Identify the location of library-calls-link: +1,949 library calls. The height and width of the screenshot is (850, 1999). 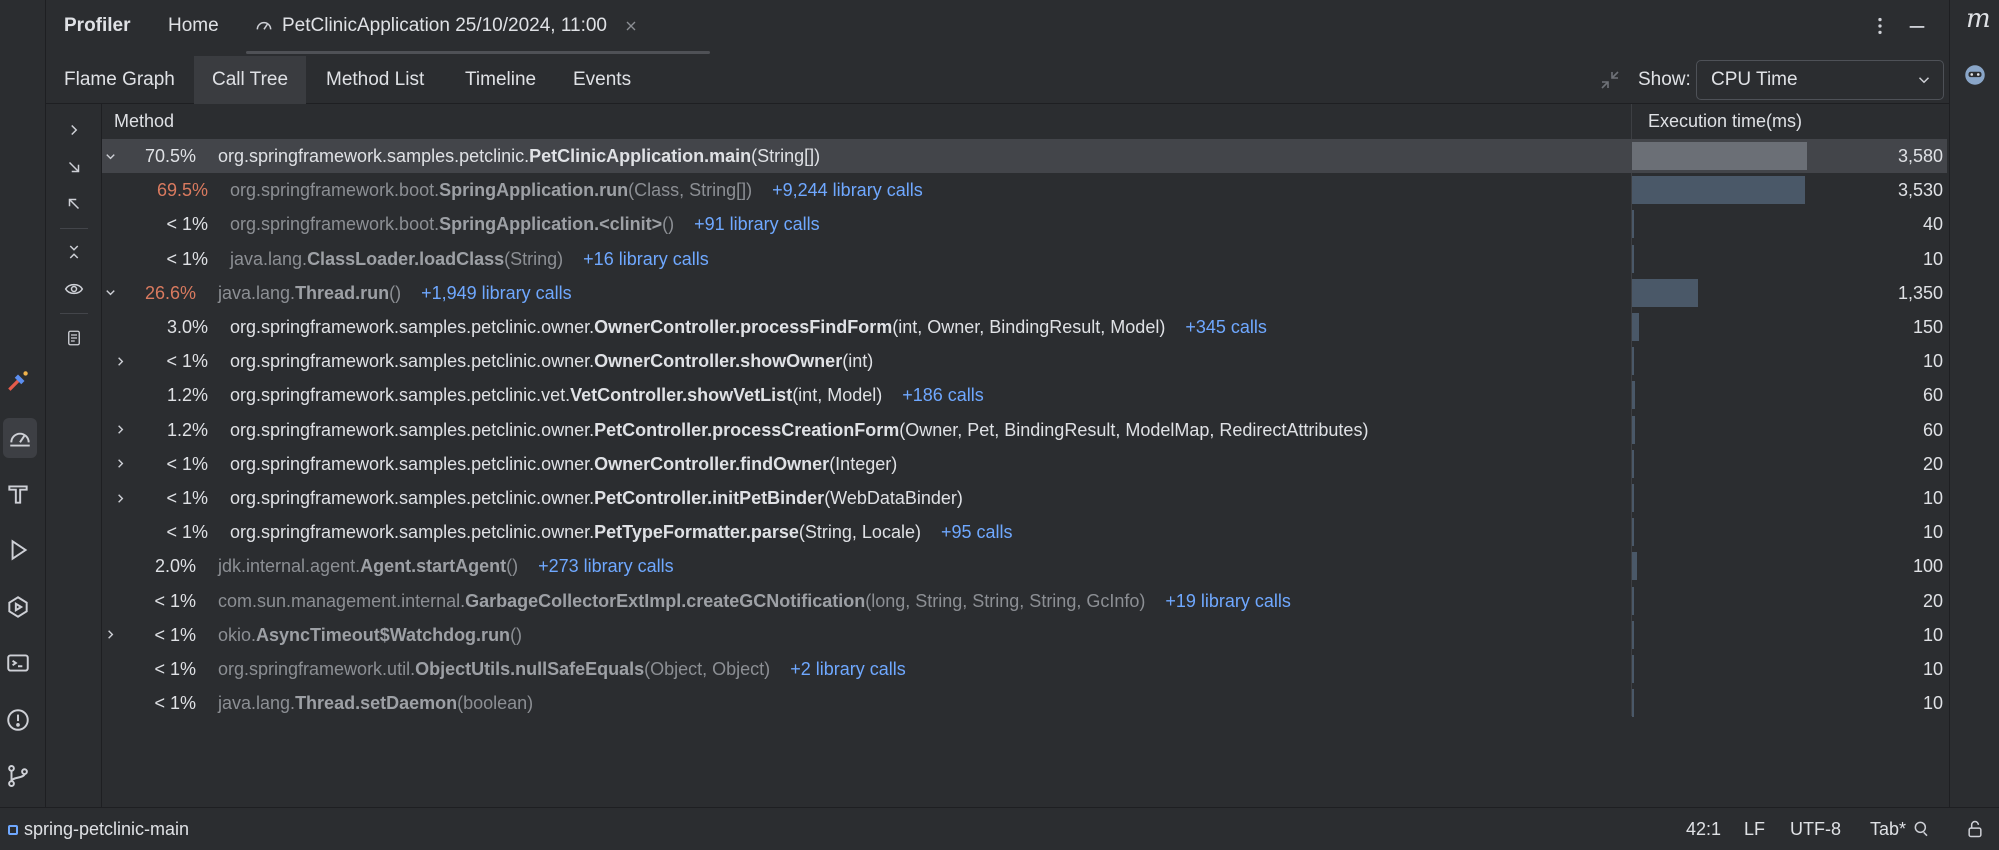
(496, 293).